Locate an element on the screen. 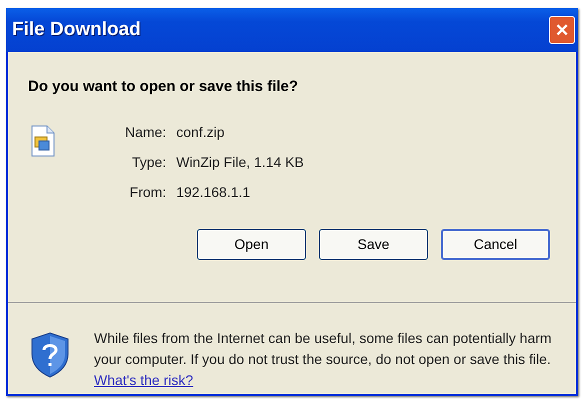 The image size is (584, 404). file-icon is located at coordinates (43, 140).